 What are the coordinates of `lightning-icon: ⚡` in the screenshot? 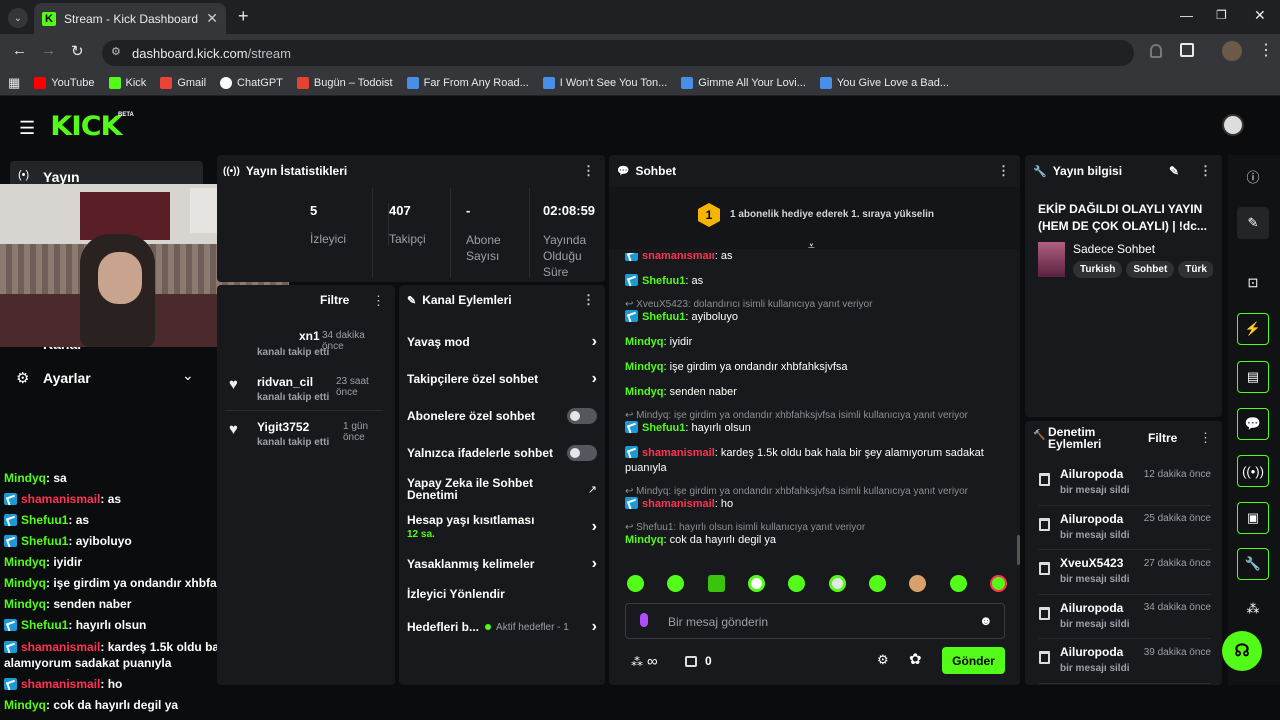 It's located at (1253, 329).